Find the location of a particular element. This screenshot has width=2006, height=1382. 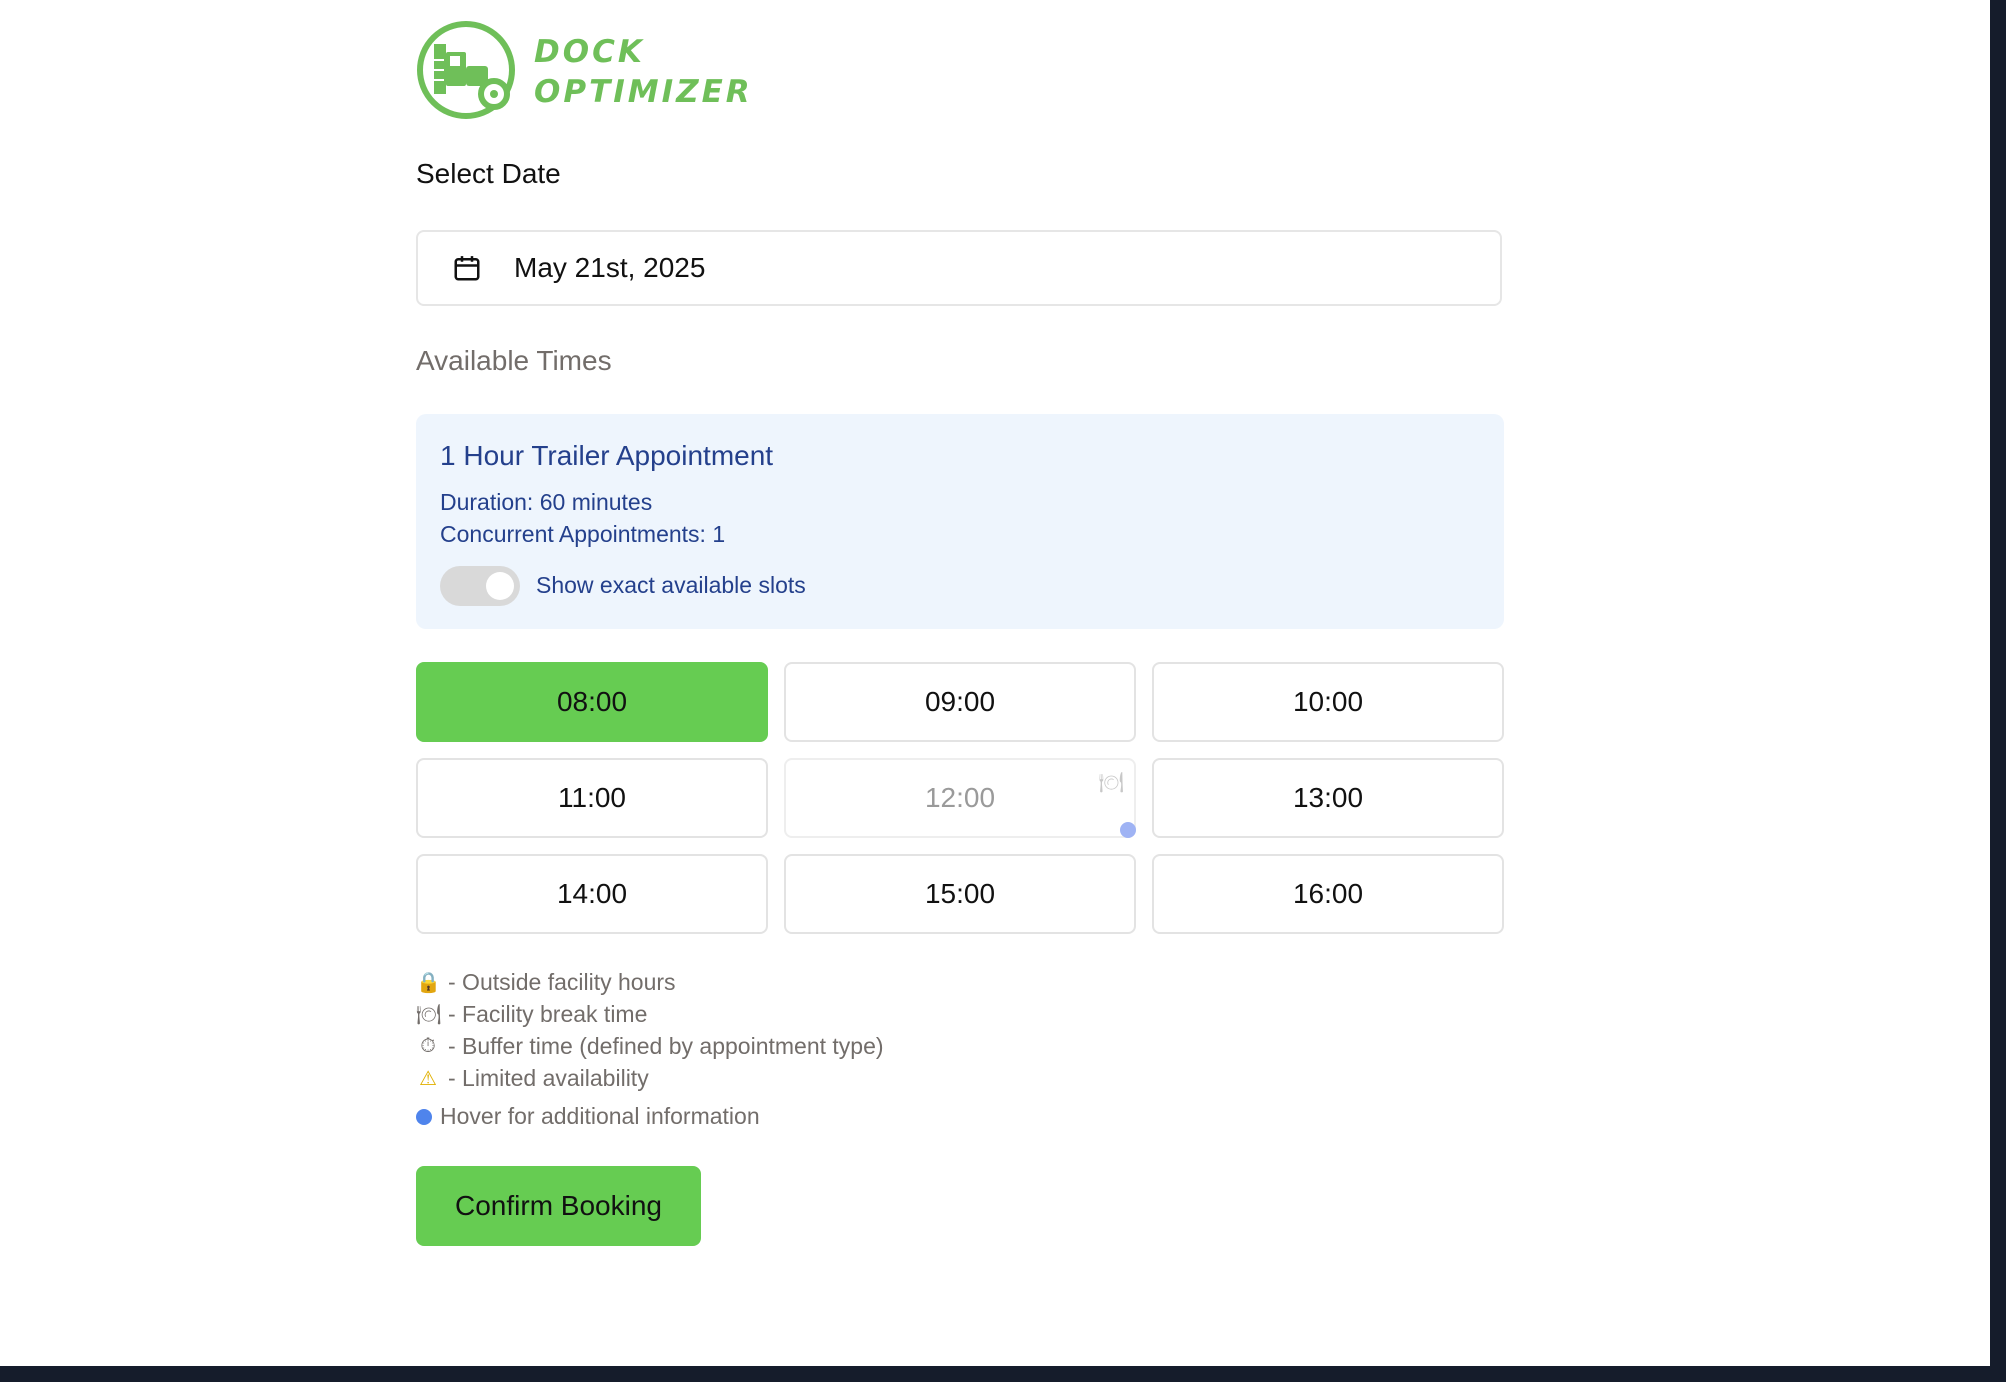

time-slot-label: 13:00 is located at coordinates (1328, 797).